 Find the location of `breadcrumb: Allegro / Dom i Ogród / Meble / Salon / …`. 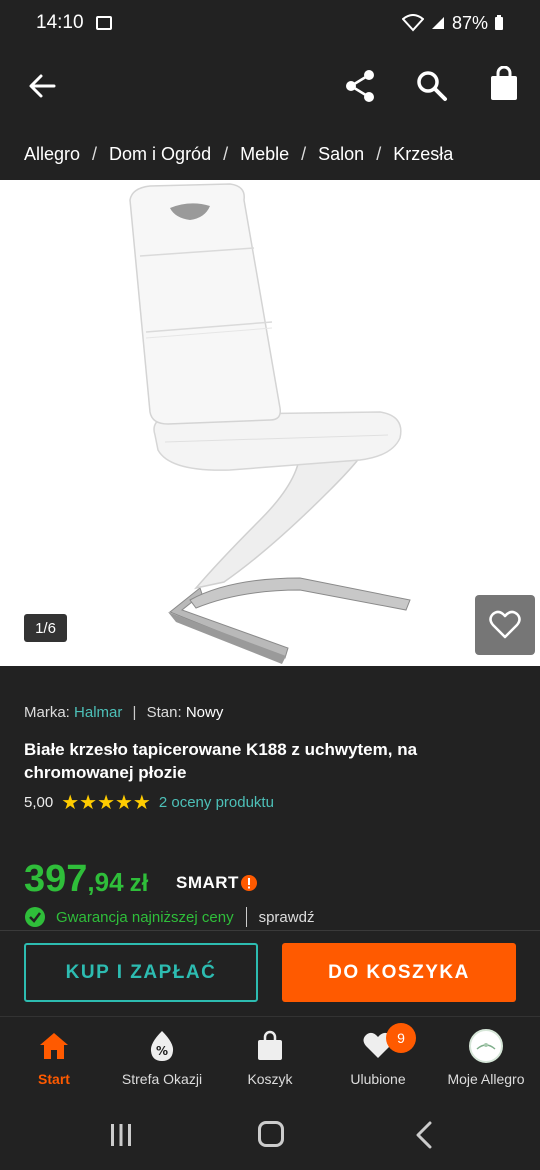

breadcrumb: Allegro / Dom i Ogród / Meble / Salon / … is located at coordinates (270, 154).